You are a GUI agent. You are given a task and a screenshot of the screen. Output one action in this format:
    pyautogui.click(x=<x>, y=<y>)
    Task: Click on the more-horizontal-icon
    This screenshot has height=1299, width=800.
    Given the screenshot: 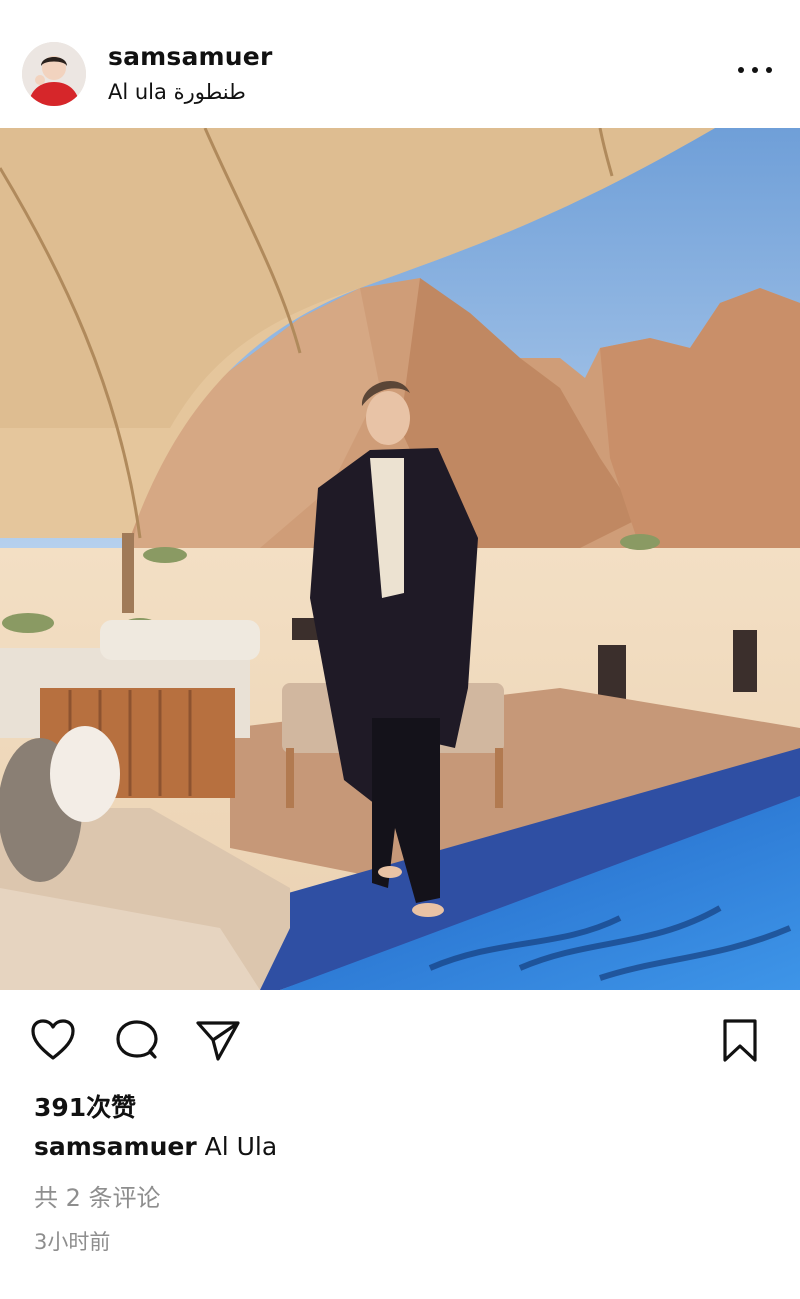 What is the action you would take?
    pyautogui.click(x=755, y=70)
    